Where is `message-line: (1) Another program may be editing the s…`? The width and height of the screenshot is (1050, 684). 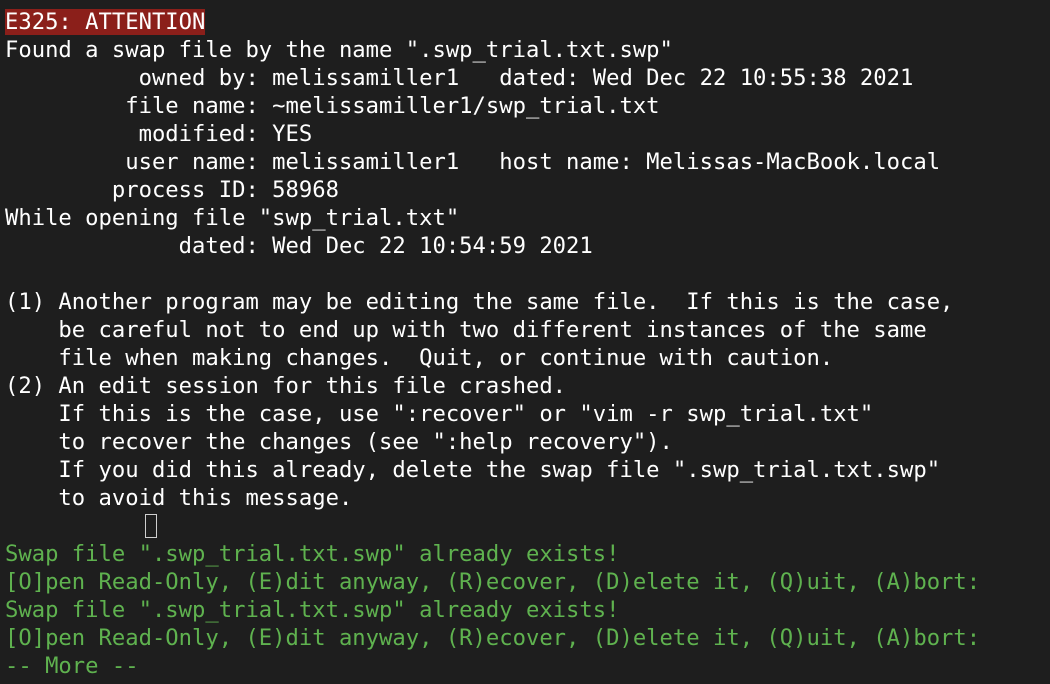
message-line: (1) Another program may be editing the s… is located at coordinates (479, 302).